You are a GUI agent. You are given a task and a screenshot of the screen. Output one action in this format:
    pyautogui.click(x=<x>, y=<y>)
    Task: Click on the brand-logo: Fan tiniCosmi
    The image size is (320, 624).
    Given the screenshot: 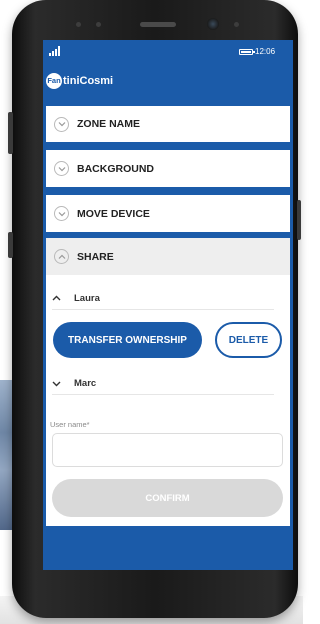 What is the action you would take?
    pyautogui.click(x=79, y=80)
    